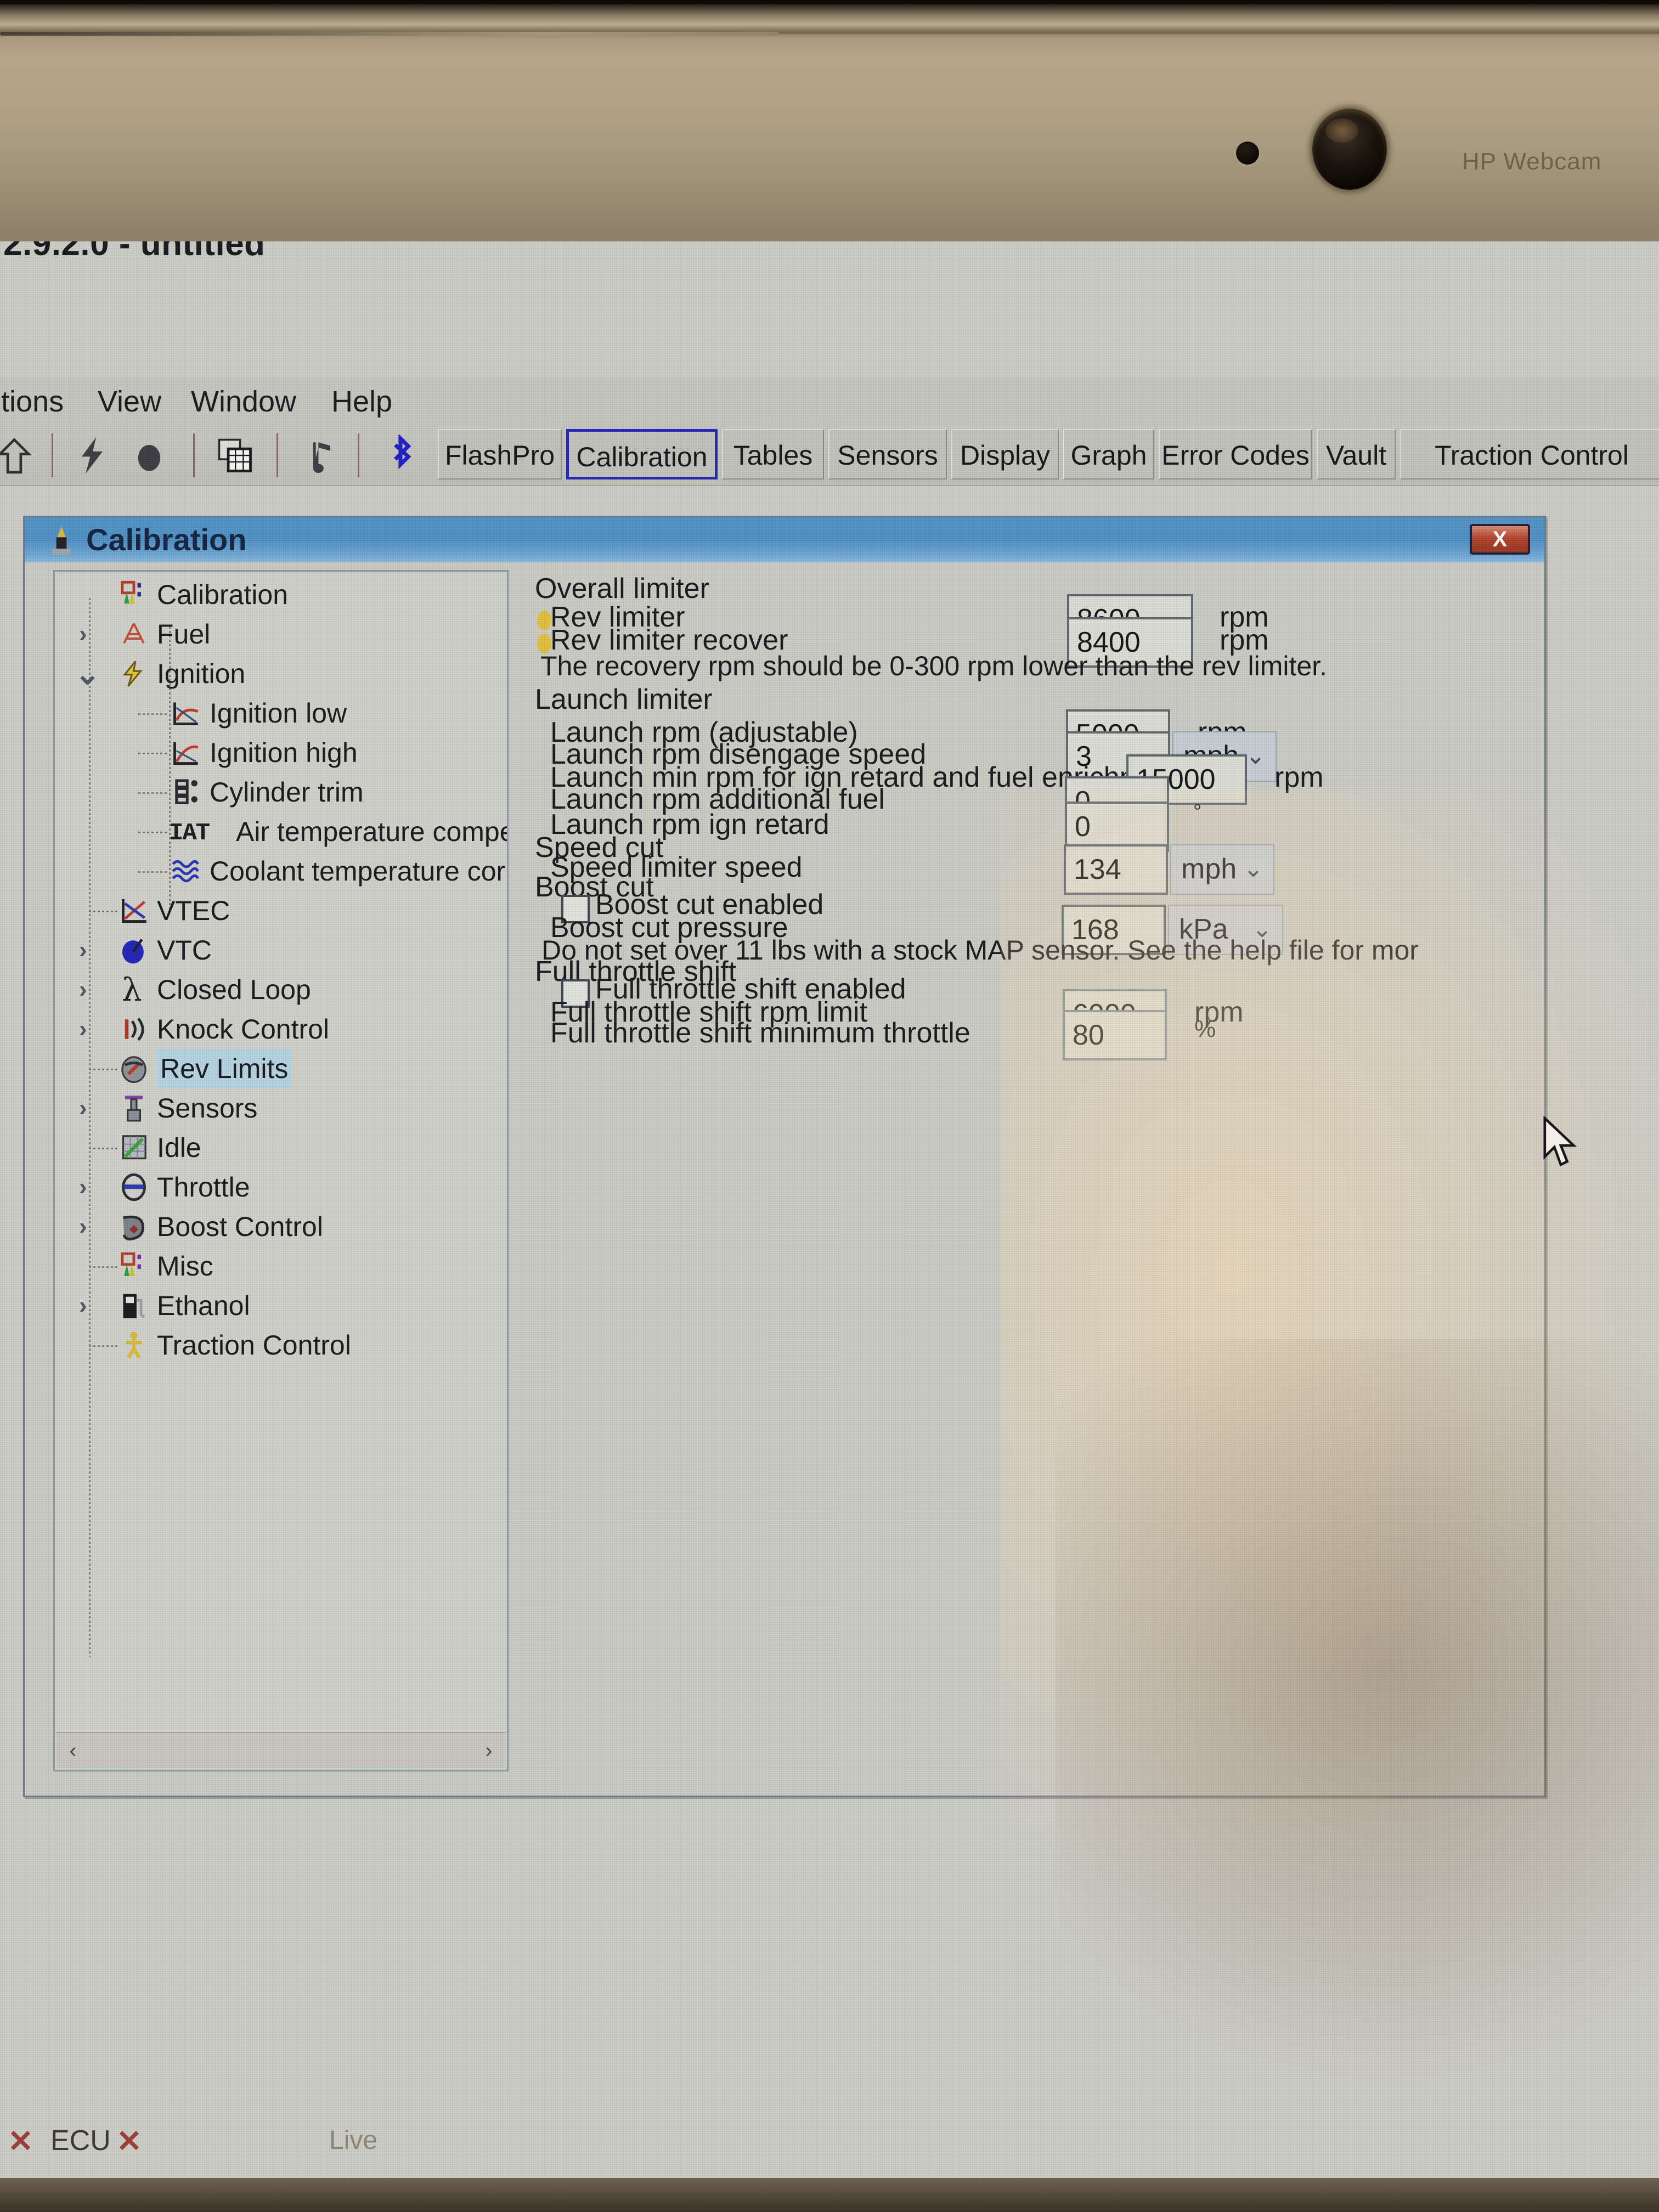  Describe the element at coordinates (204, 1305) in the screenshot. I see `tree-item-label: Ethanol` at that location.